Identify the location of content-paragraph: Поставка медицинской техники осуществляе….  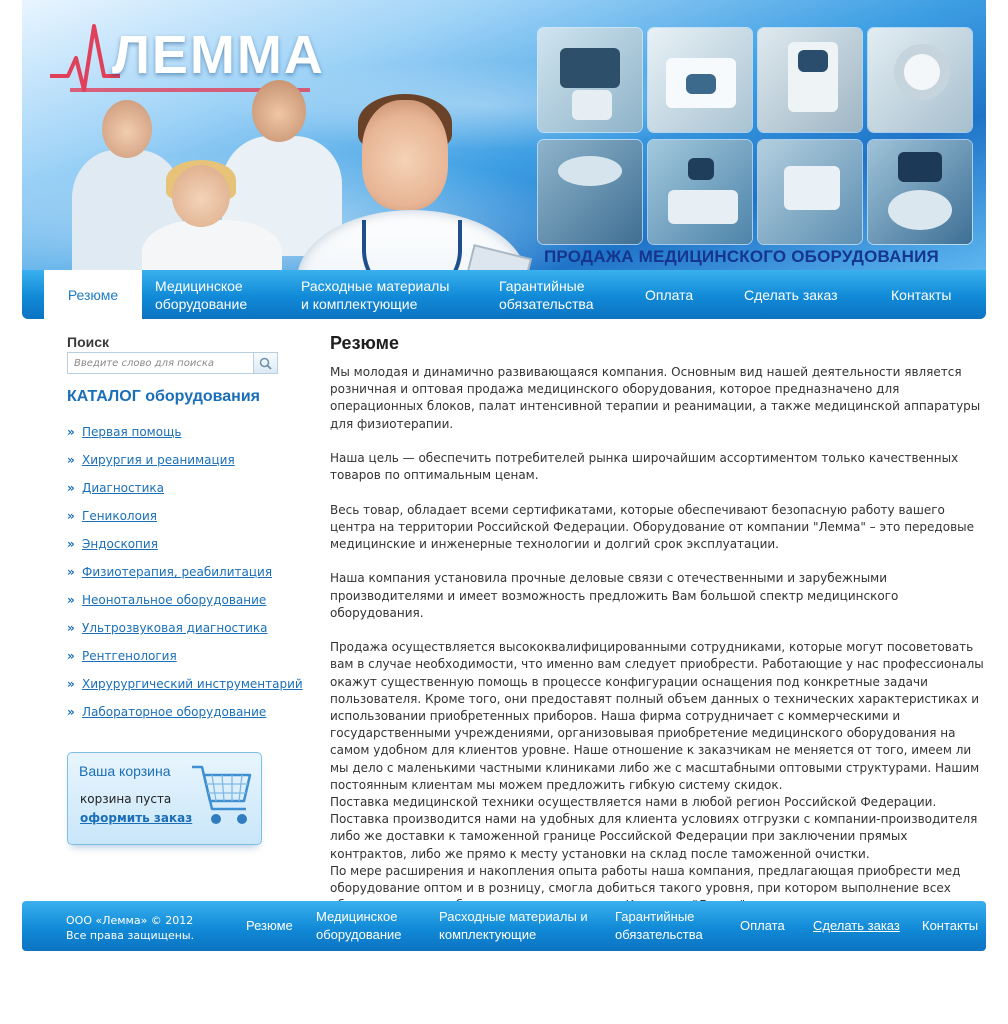
(654, 828).